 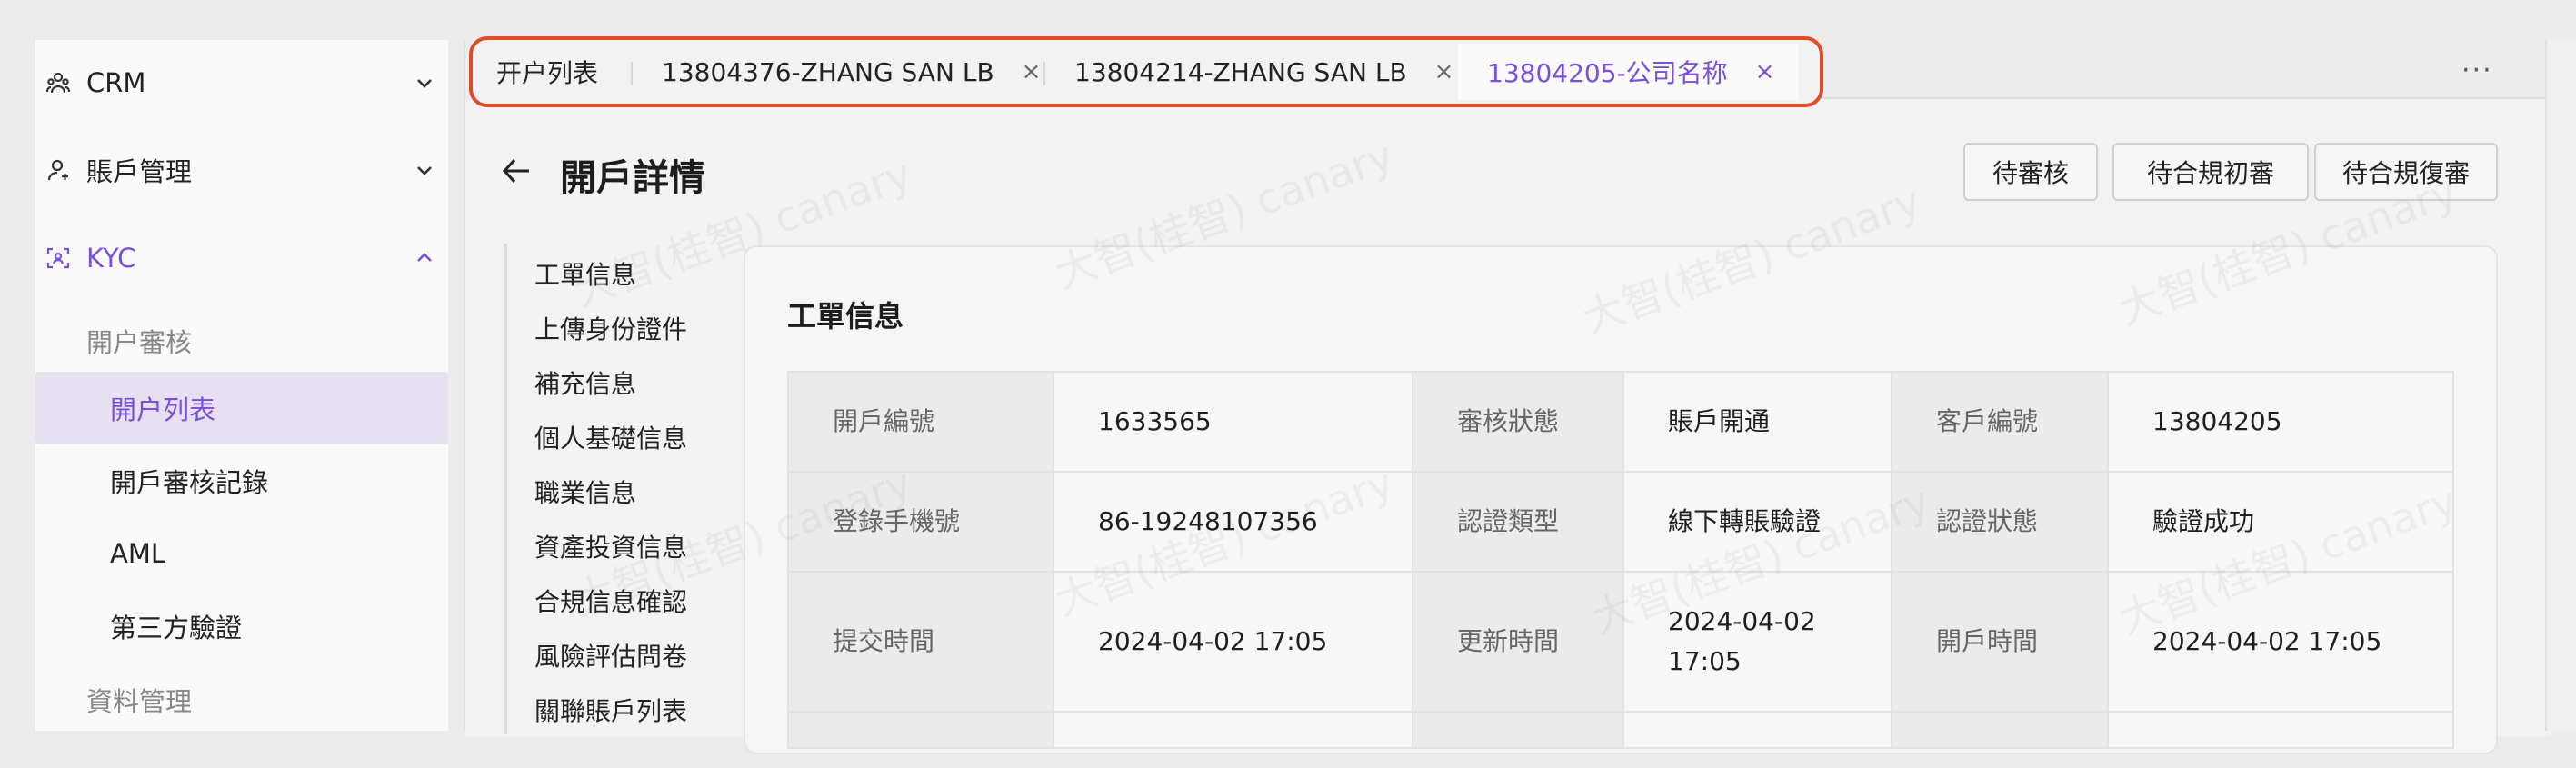 What do you see at coordinates (585, 492) in the screenshot?
I see `anchor-occupation: 職業信息` at bounding box center [585, 492].